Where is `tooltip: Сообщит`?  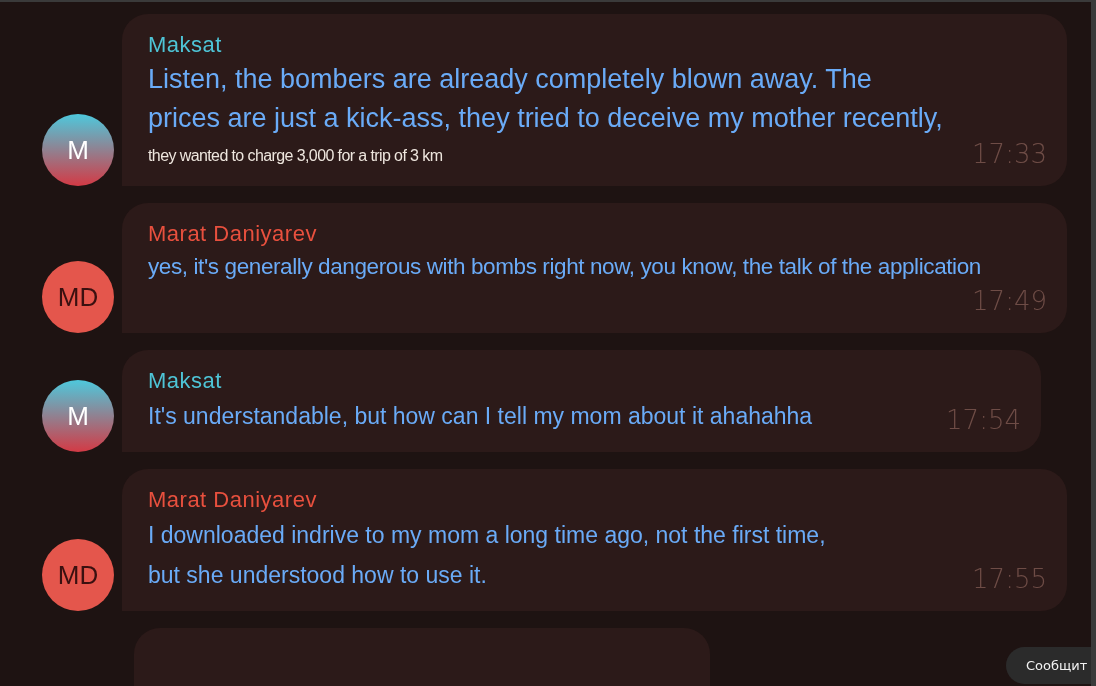
tooltip: Сообщит is located at coordinates (1048, 665).